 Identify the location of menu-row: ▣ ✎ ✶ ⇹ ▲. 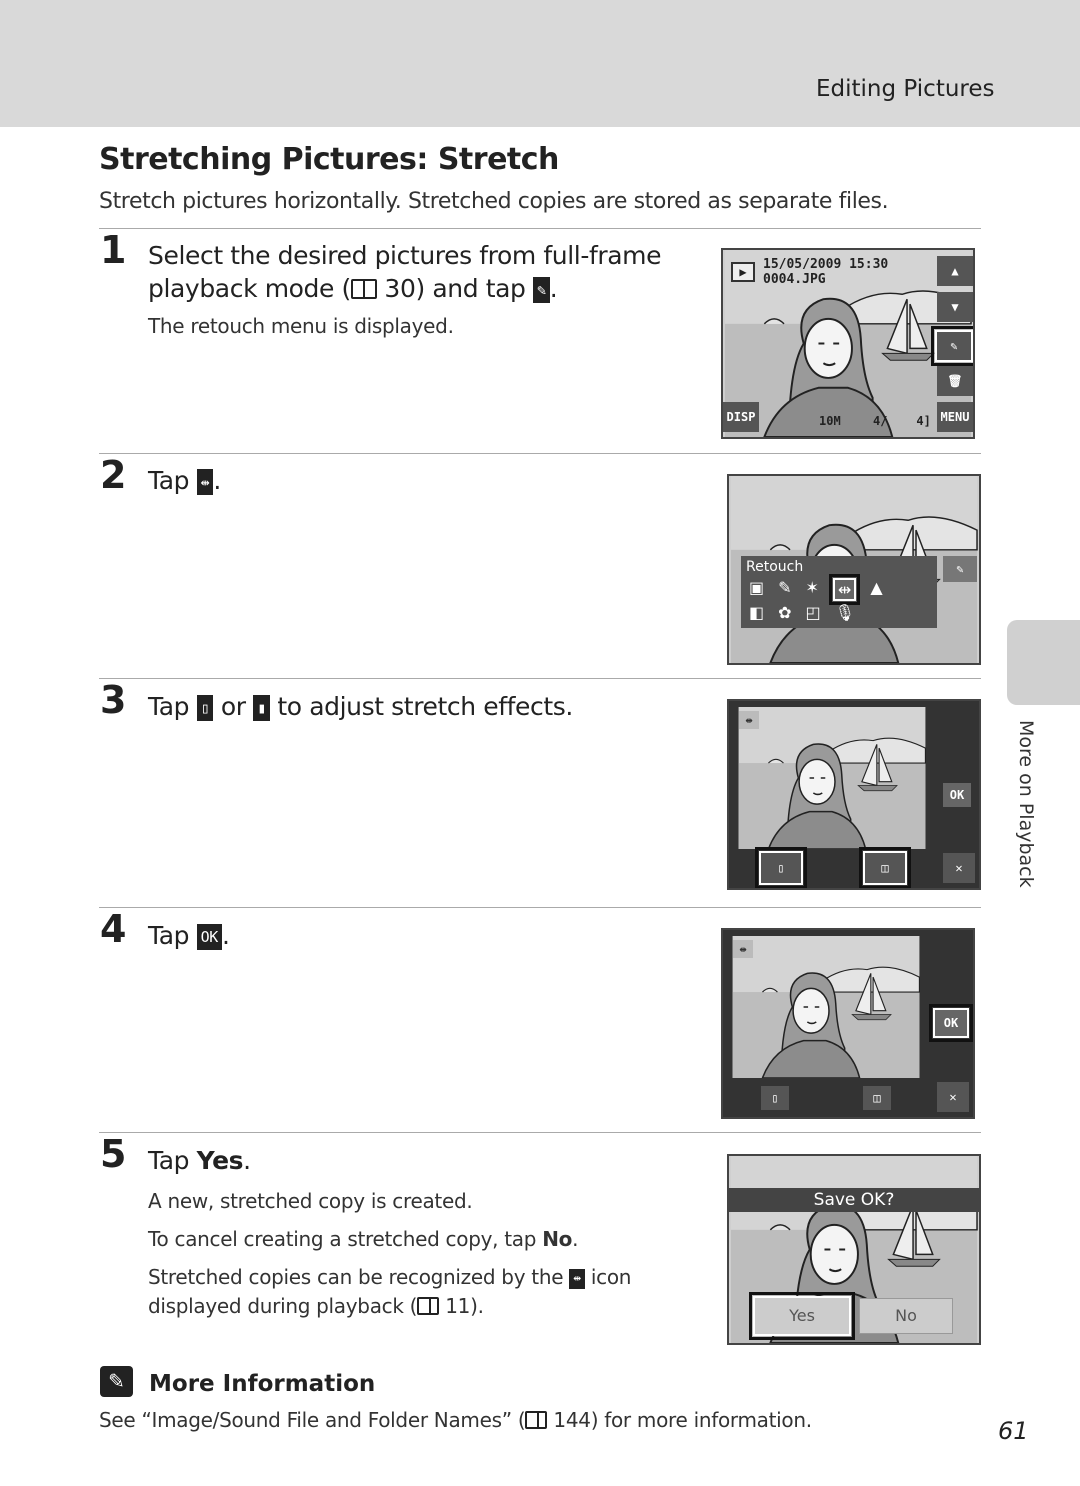
(839, 589).